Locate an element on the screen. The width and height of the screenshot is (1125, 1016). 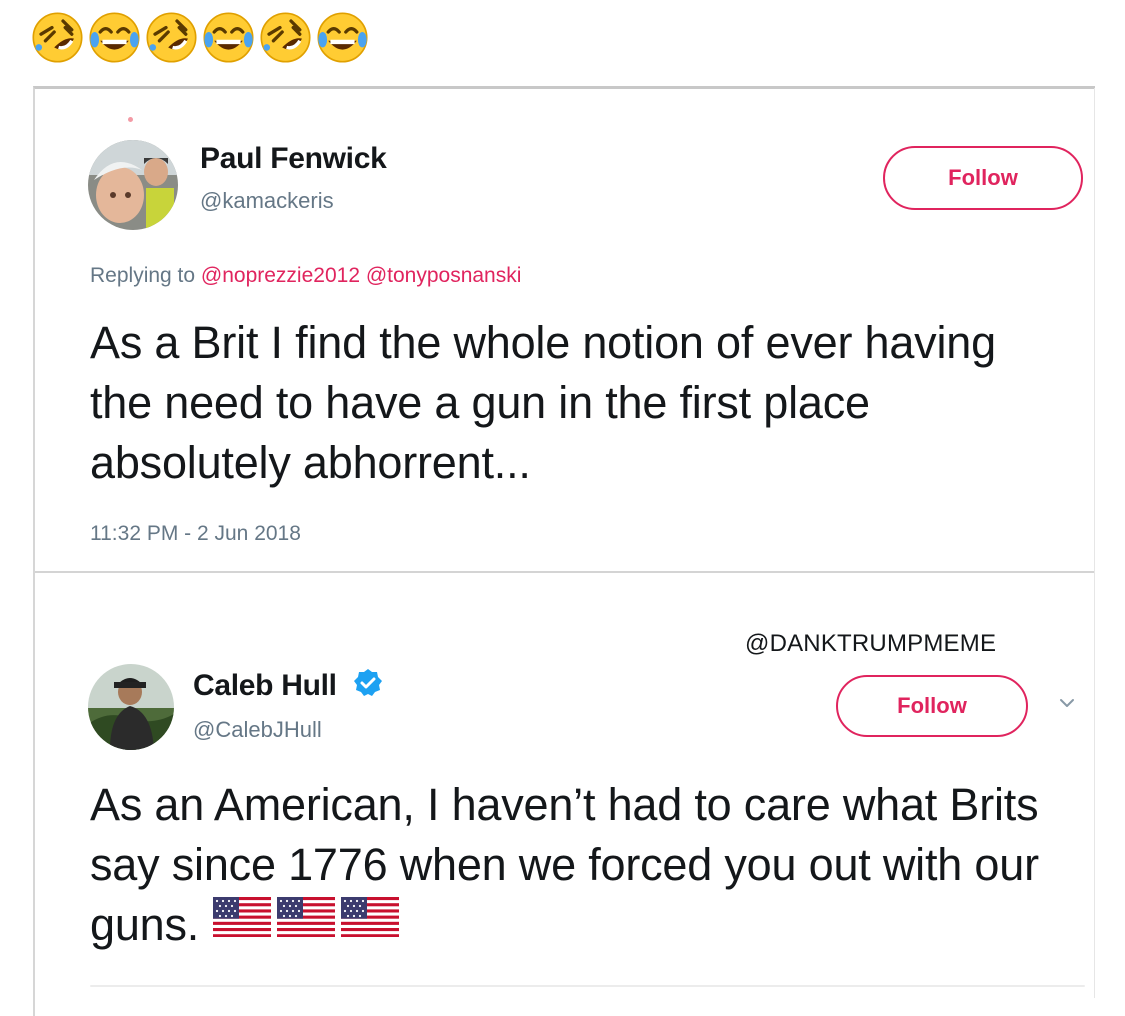
author-name: Caleb Hull is located at coordinates (288, 687).